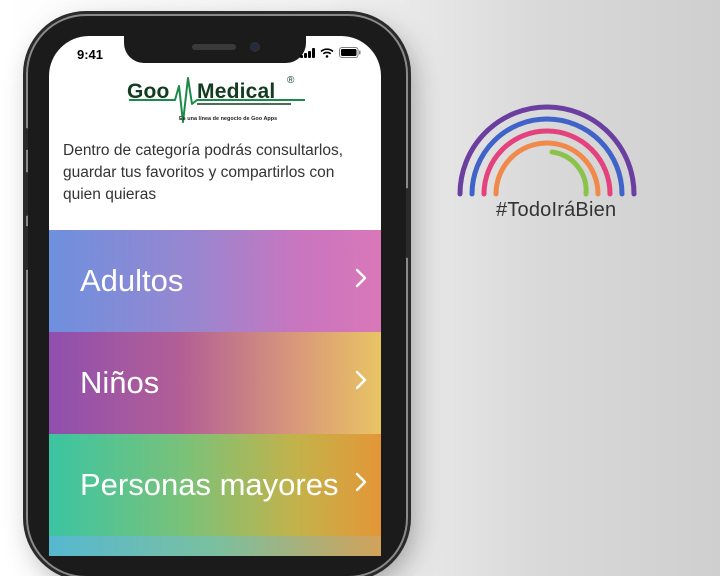 The height and width of the screenshot is (576, 720). What do you see at coordinates (327, 52) in the screenshot?
I see `wifi-icon` at bounding box center [327, 52].